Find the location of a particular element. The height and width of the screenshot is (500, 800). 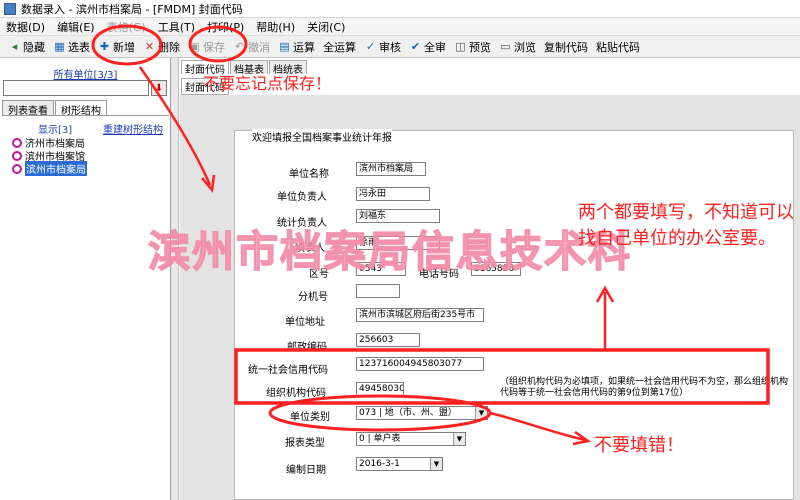

compute-all-button: 全运算 is located at coordinates (339, 47).